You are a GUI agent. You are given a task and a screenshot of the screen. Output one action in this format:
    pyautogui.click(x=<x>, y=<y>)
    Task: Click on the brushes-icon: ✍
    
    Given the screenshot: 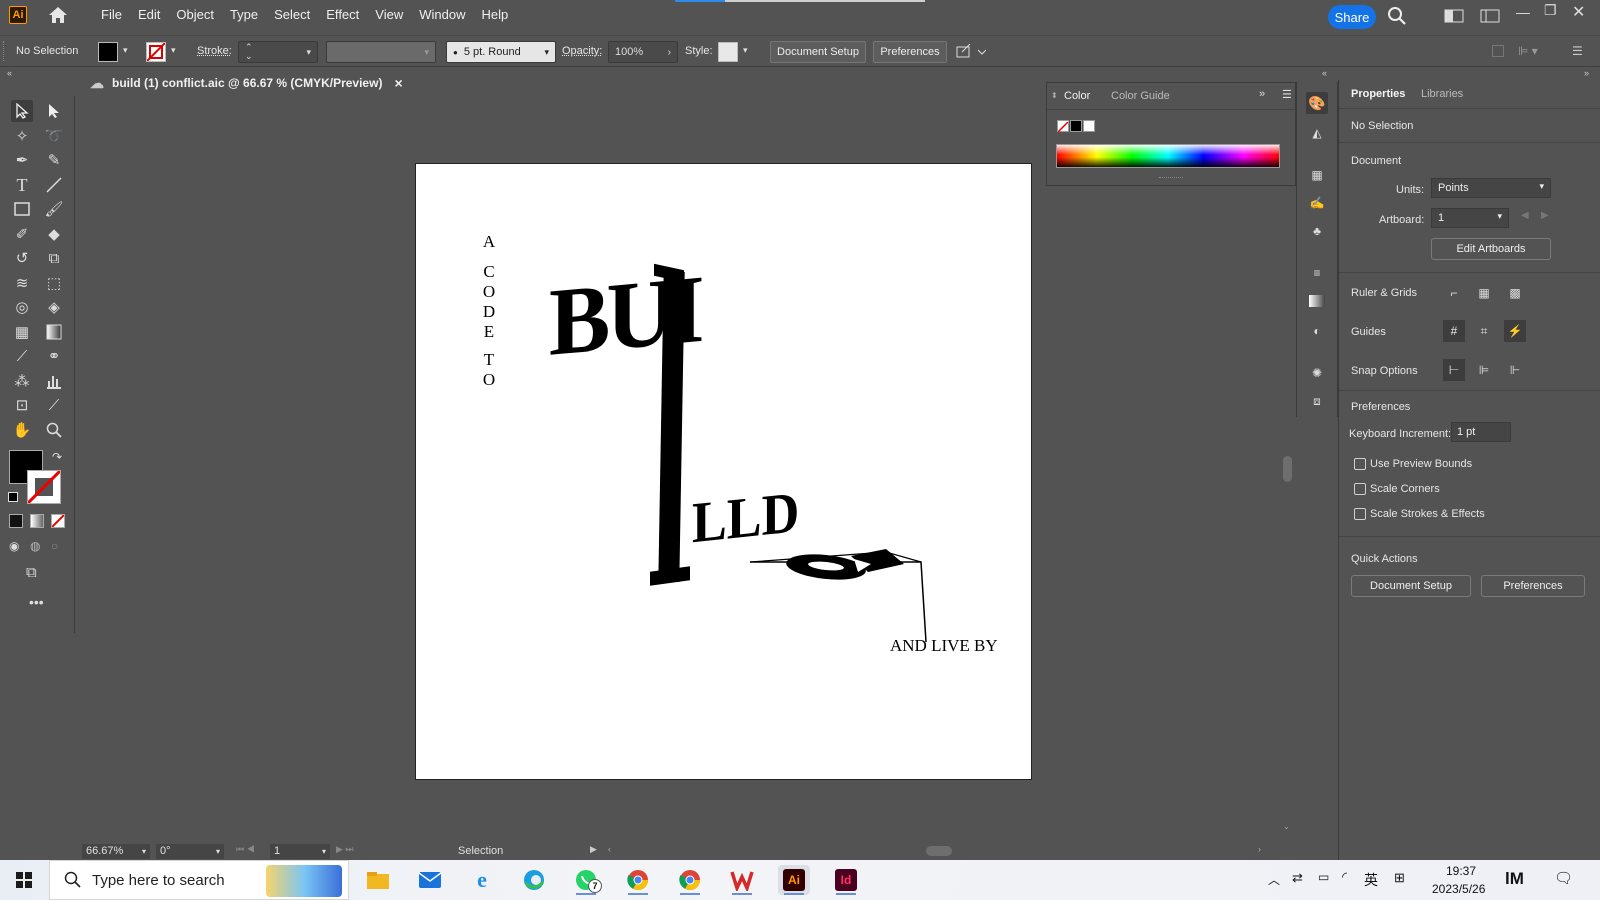 What is the action you would take?
    pyautogui.click(x=1317, y=203)
    